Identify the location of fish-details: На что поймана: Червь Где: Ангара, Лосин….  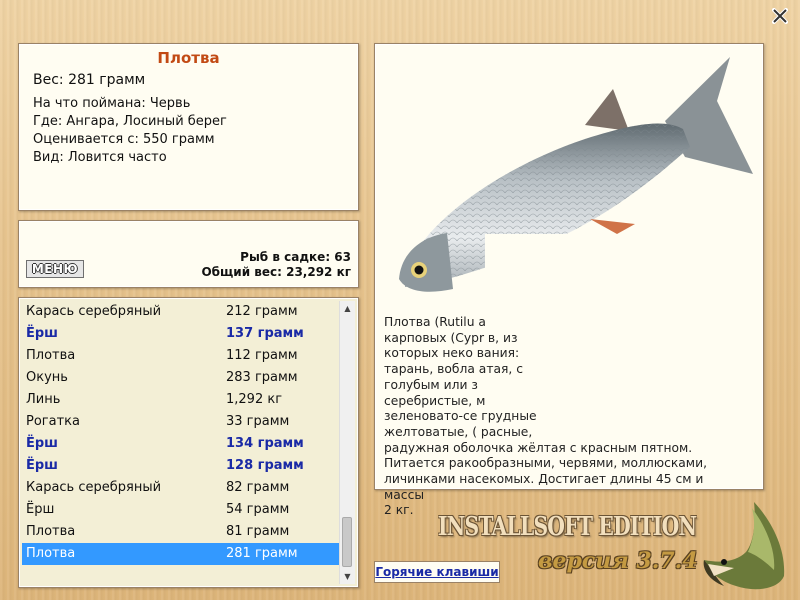
(130, 131).